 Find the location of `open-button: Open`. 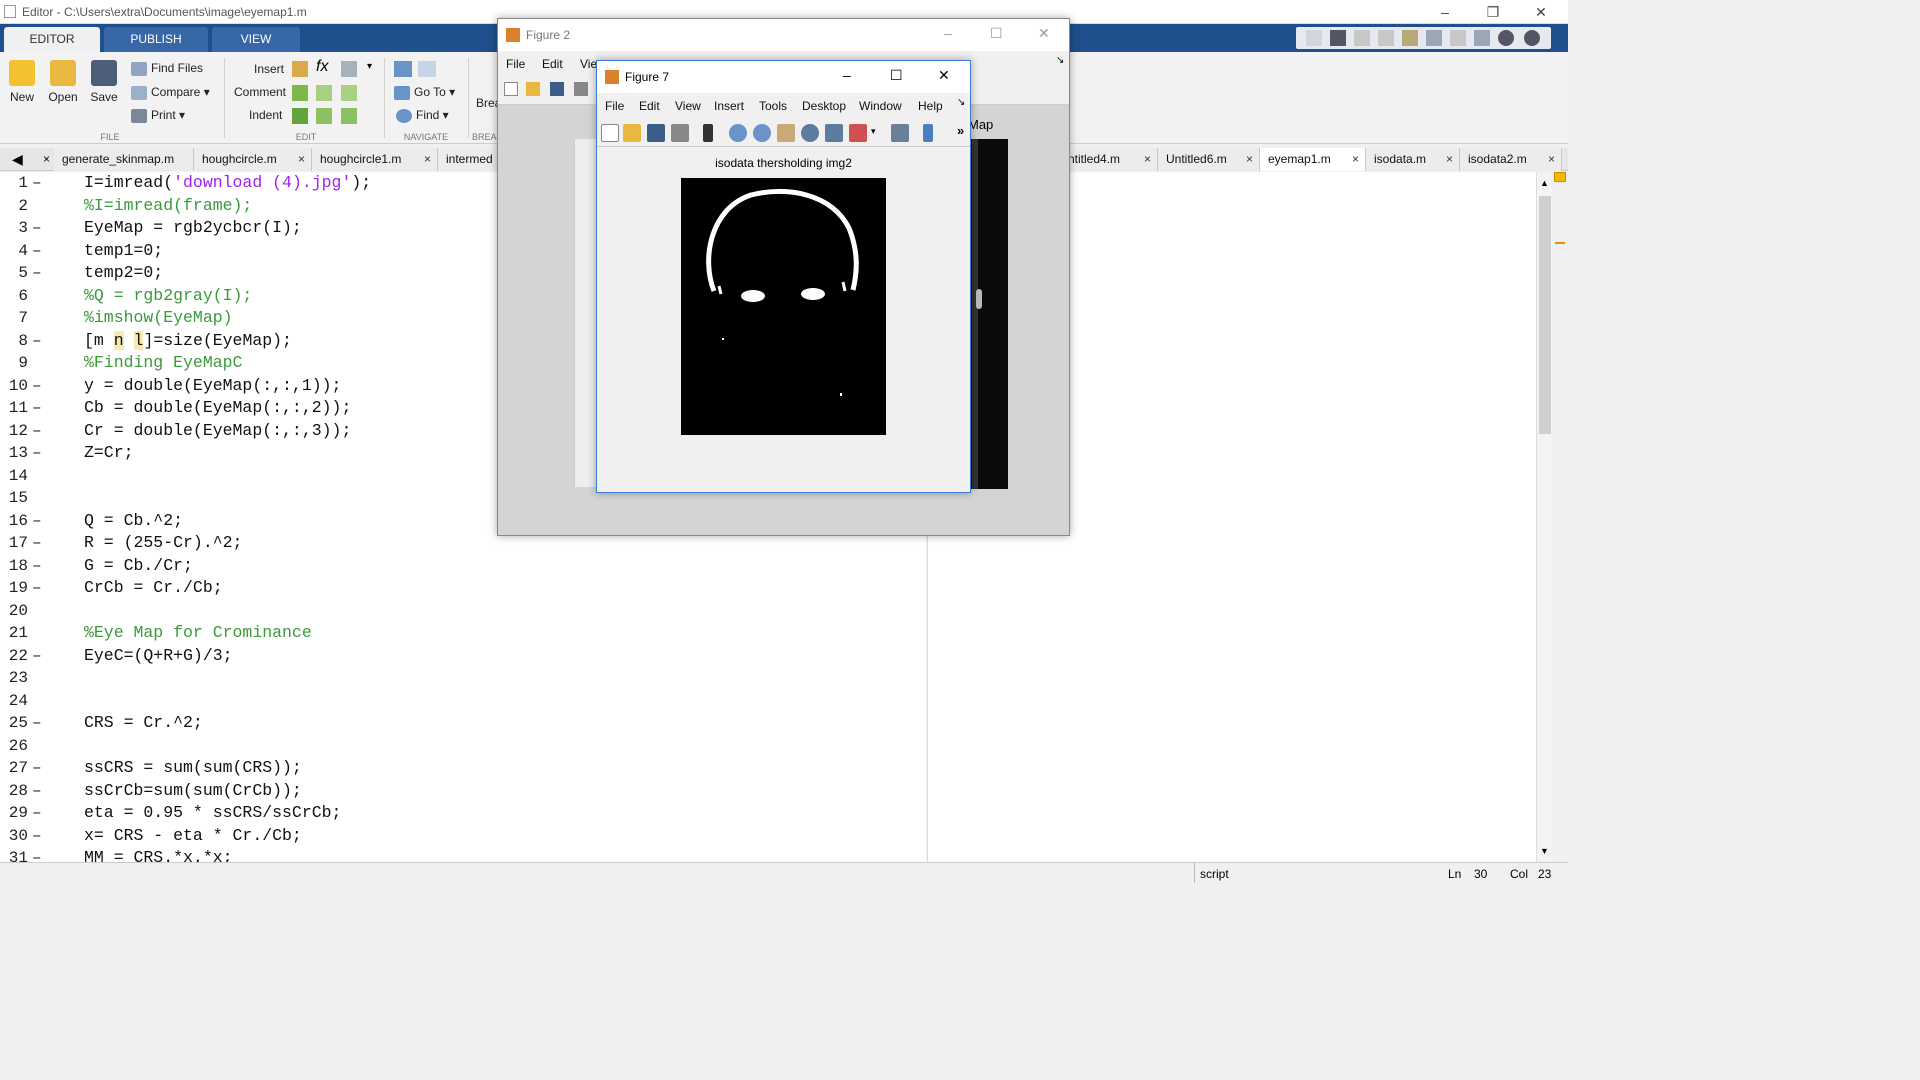

open-button: Open is located at coordinates (63, 82).